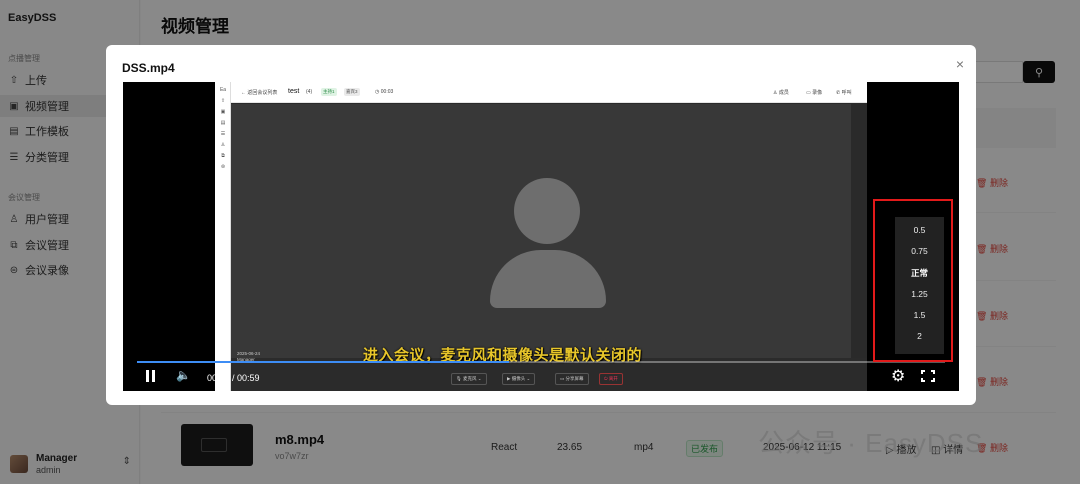 Image resolution: width=1080 pixels, height=484 pixels. Describe the element at coordinates (223, 112) in the screenshot. I see `frame-icon: ▣` at that location.